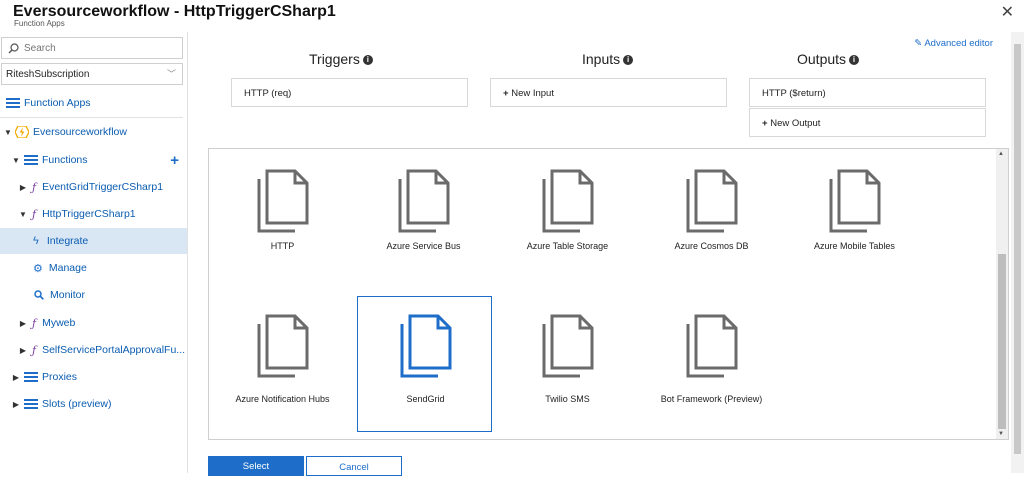 This screenshot has width=1024, height=479. I want to click on new-input-button: + New Input, so click(608, 92).